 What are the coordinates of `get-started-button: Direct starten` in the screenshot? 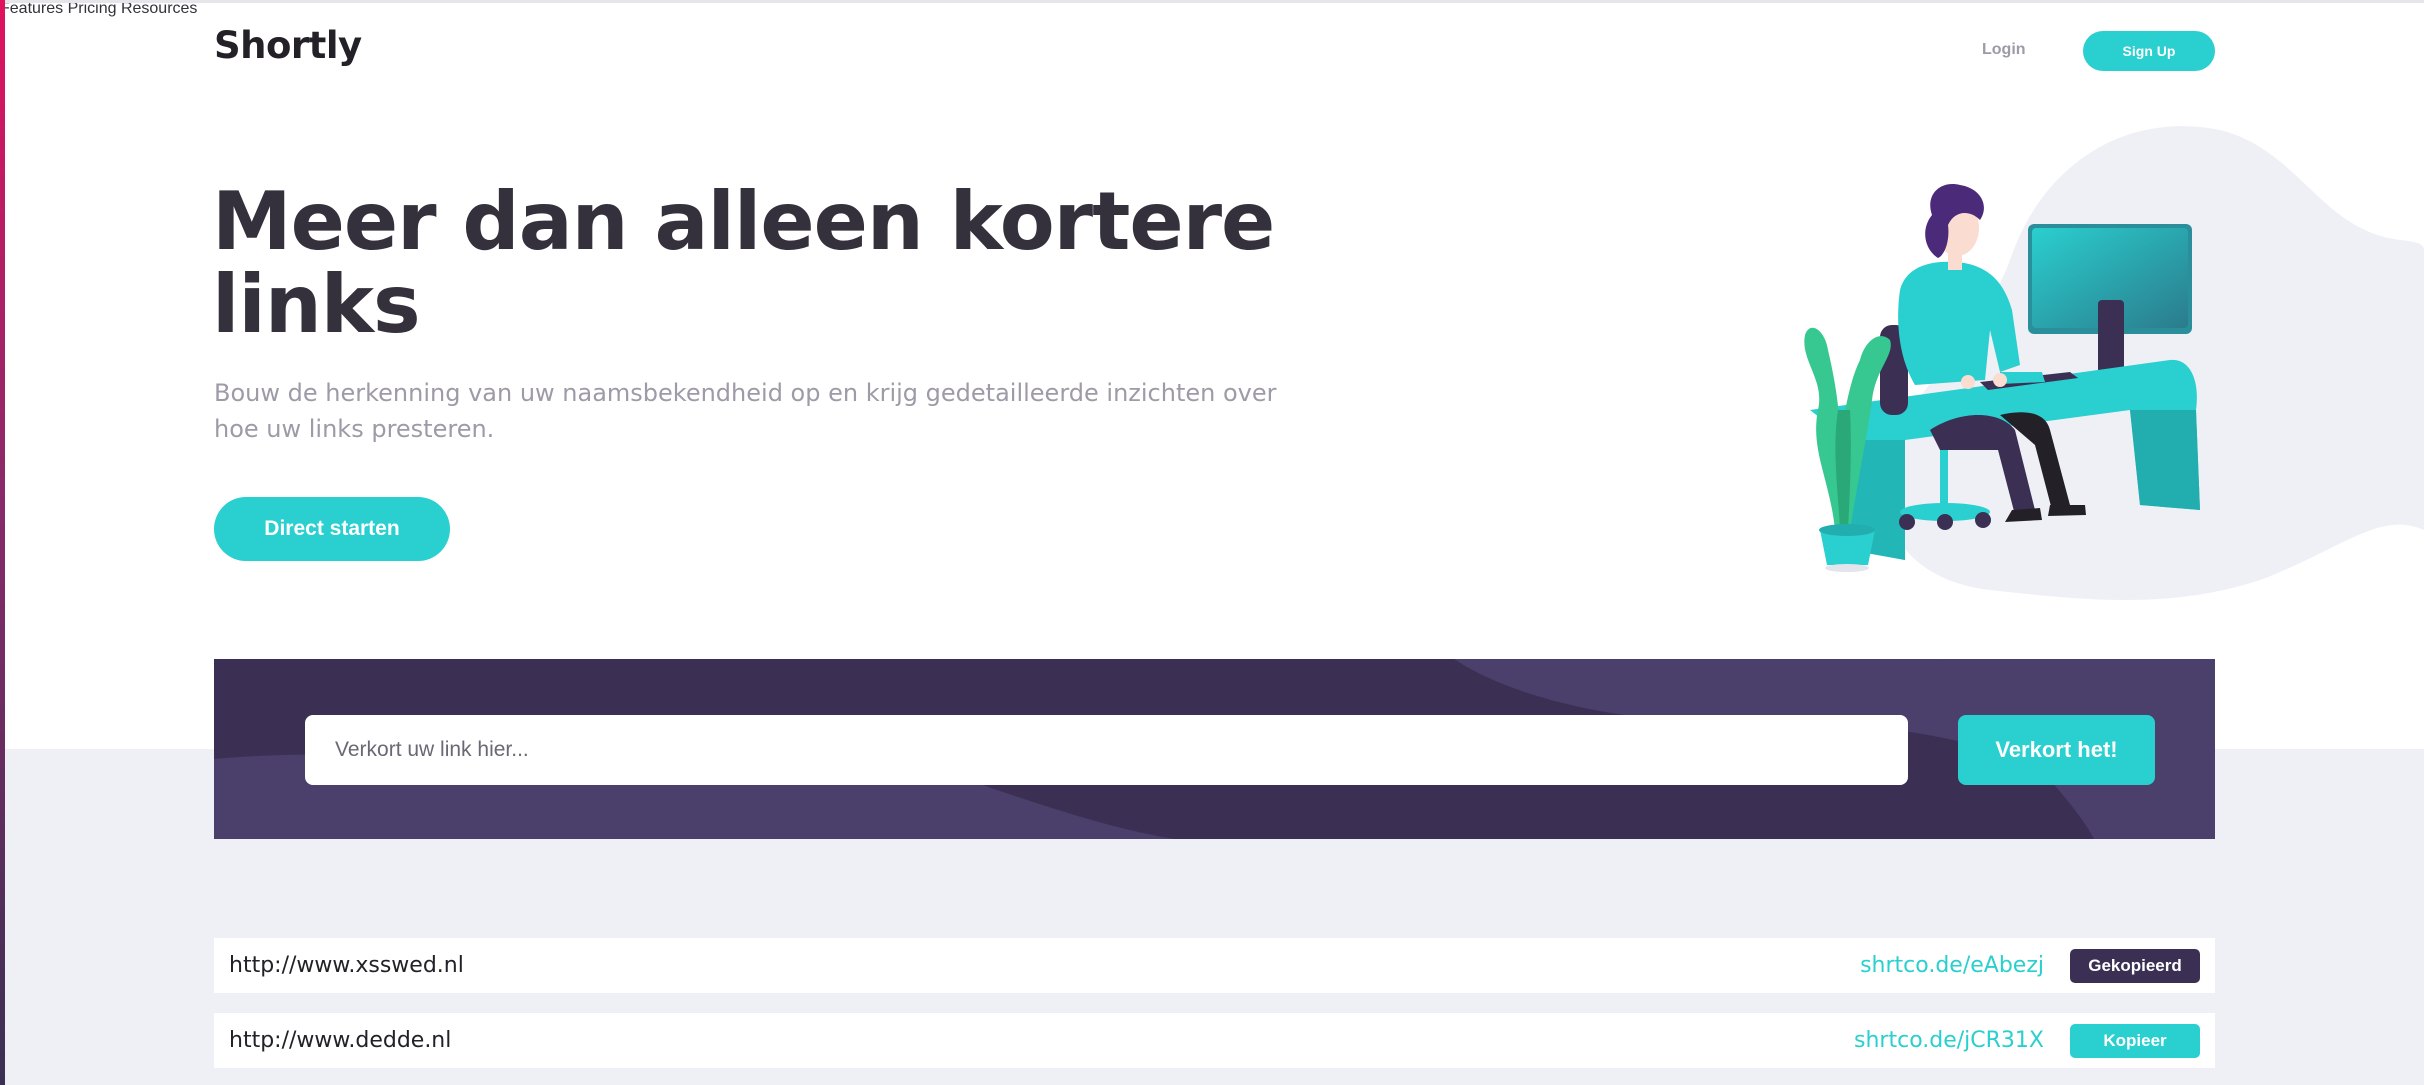 It's located at (332, 529).